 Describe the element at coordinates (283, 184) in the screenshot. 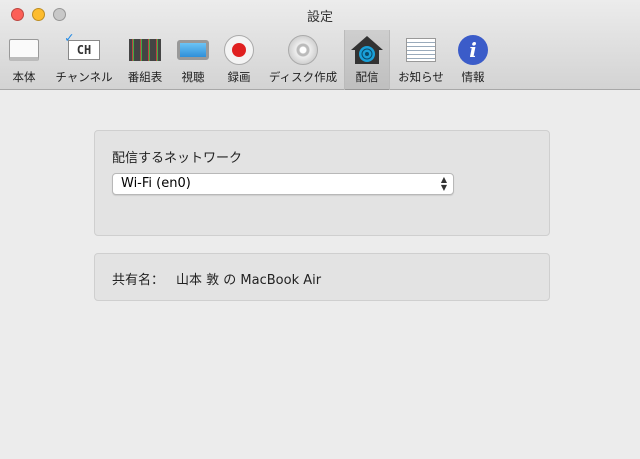

I see `network-select: Wi-Fi (en0) ▲ ▼` at that location.